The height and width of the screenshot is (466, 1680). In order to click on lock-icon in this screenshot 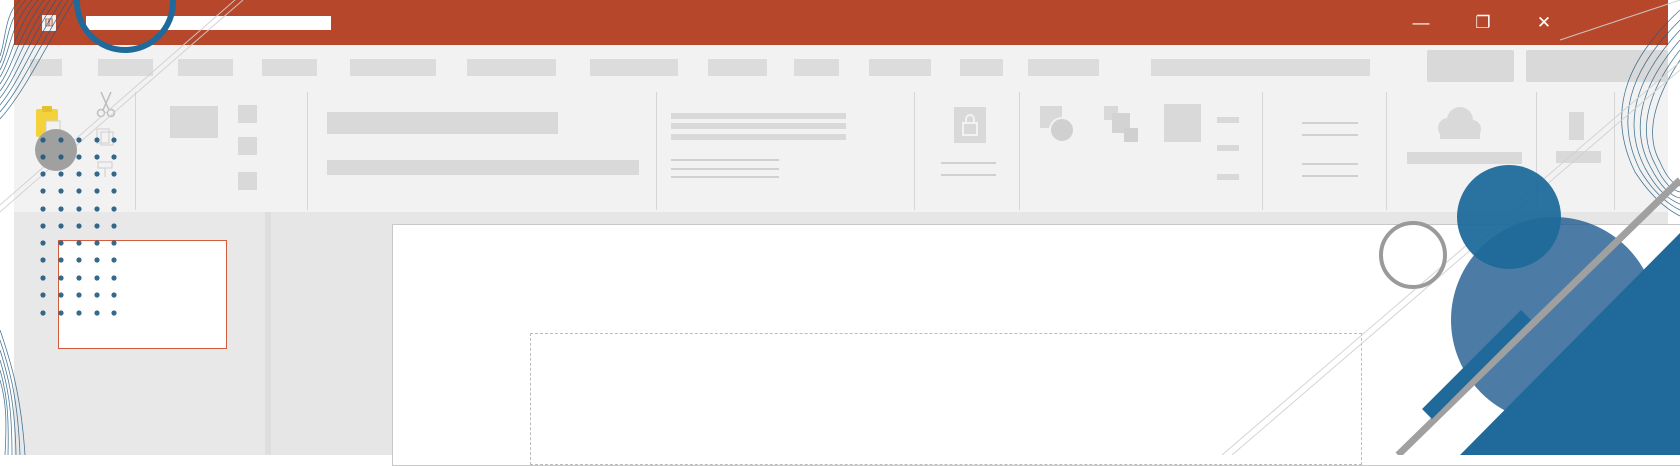, I will do `click(970, 125)`.